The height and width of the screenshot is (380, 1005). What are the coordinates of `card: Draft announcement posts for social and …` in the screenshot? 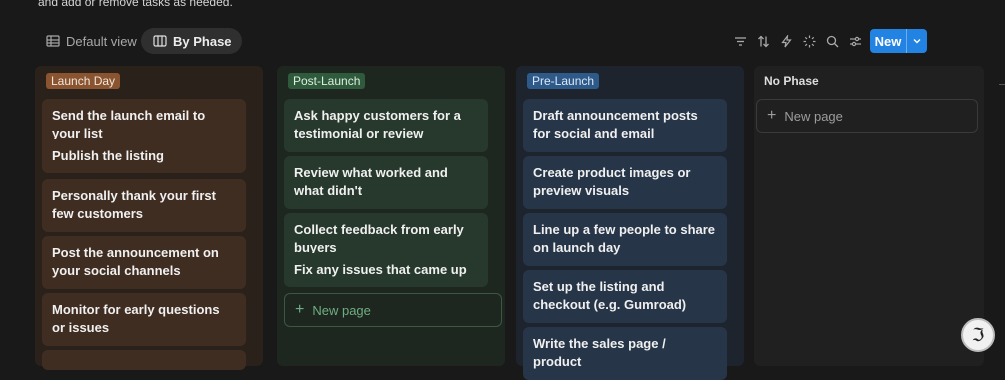 It's located at (625, 125).